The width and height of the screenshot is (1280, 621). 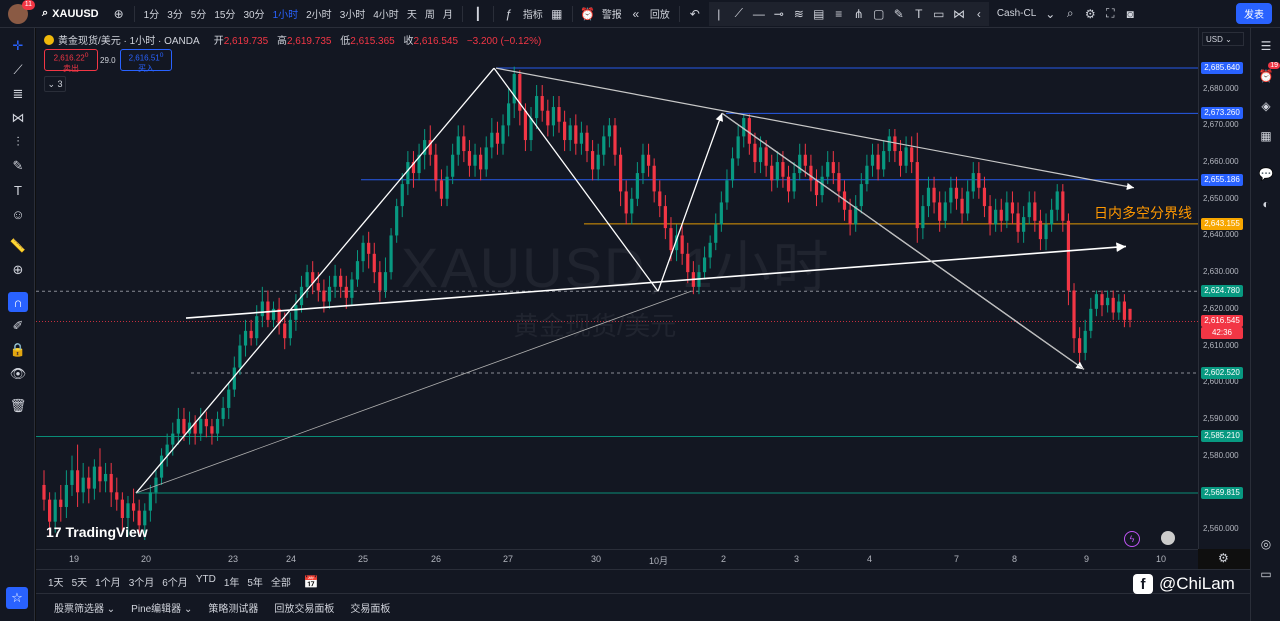 I want to click on interval-2: 5分, so click(x=199, y=13).